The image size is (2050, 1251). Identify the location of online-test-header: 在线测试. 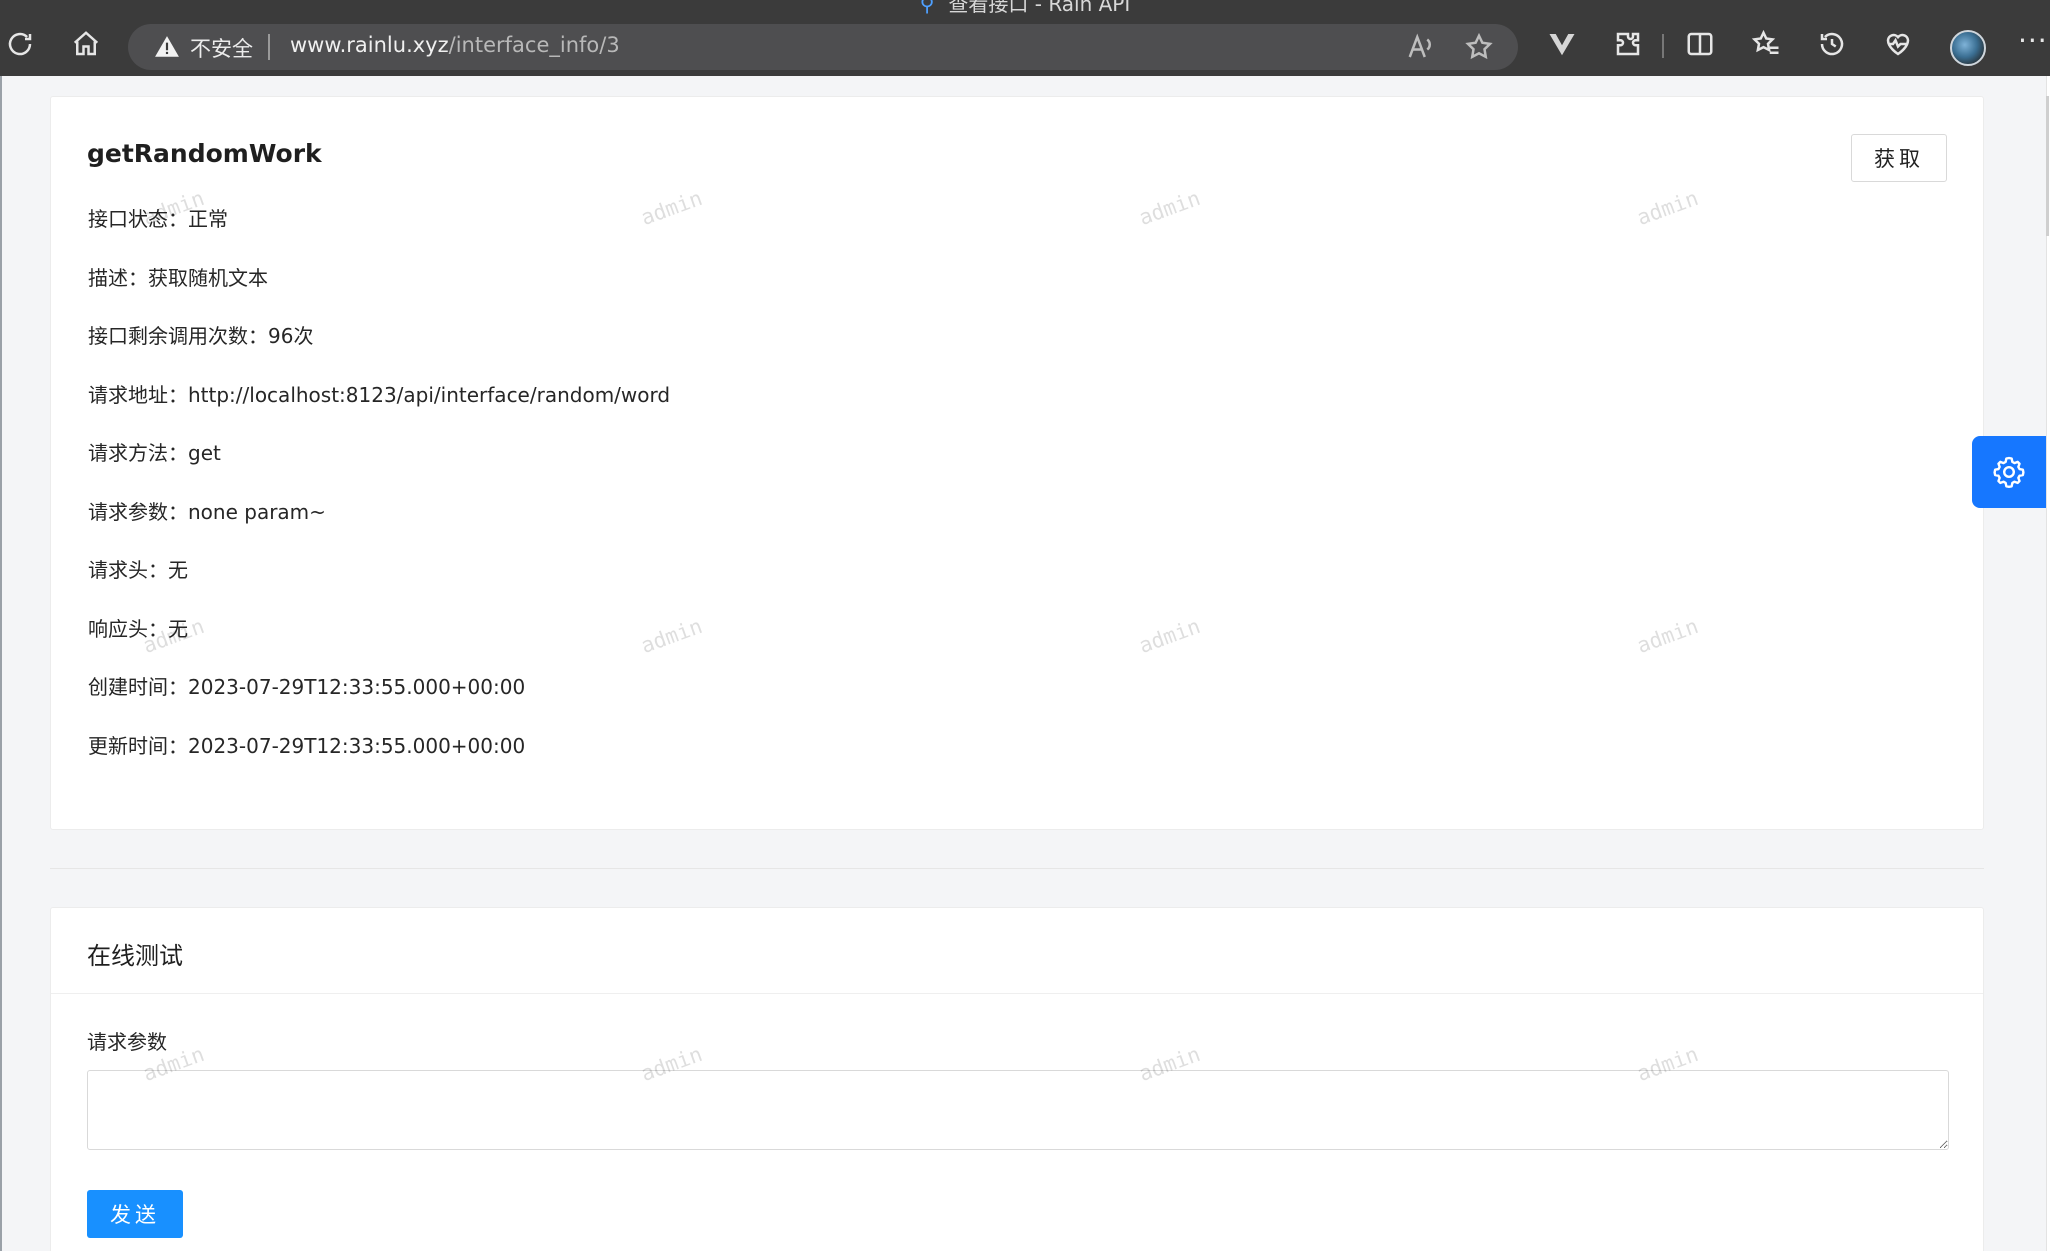
(1017, 951).